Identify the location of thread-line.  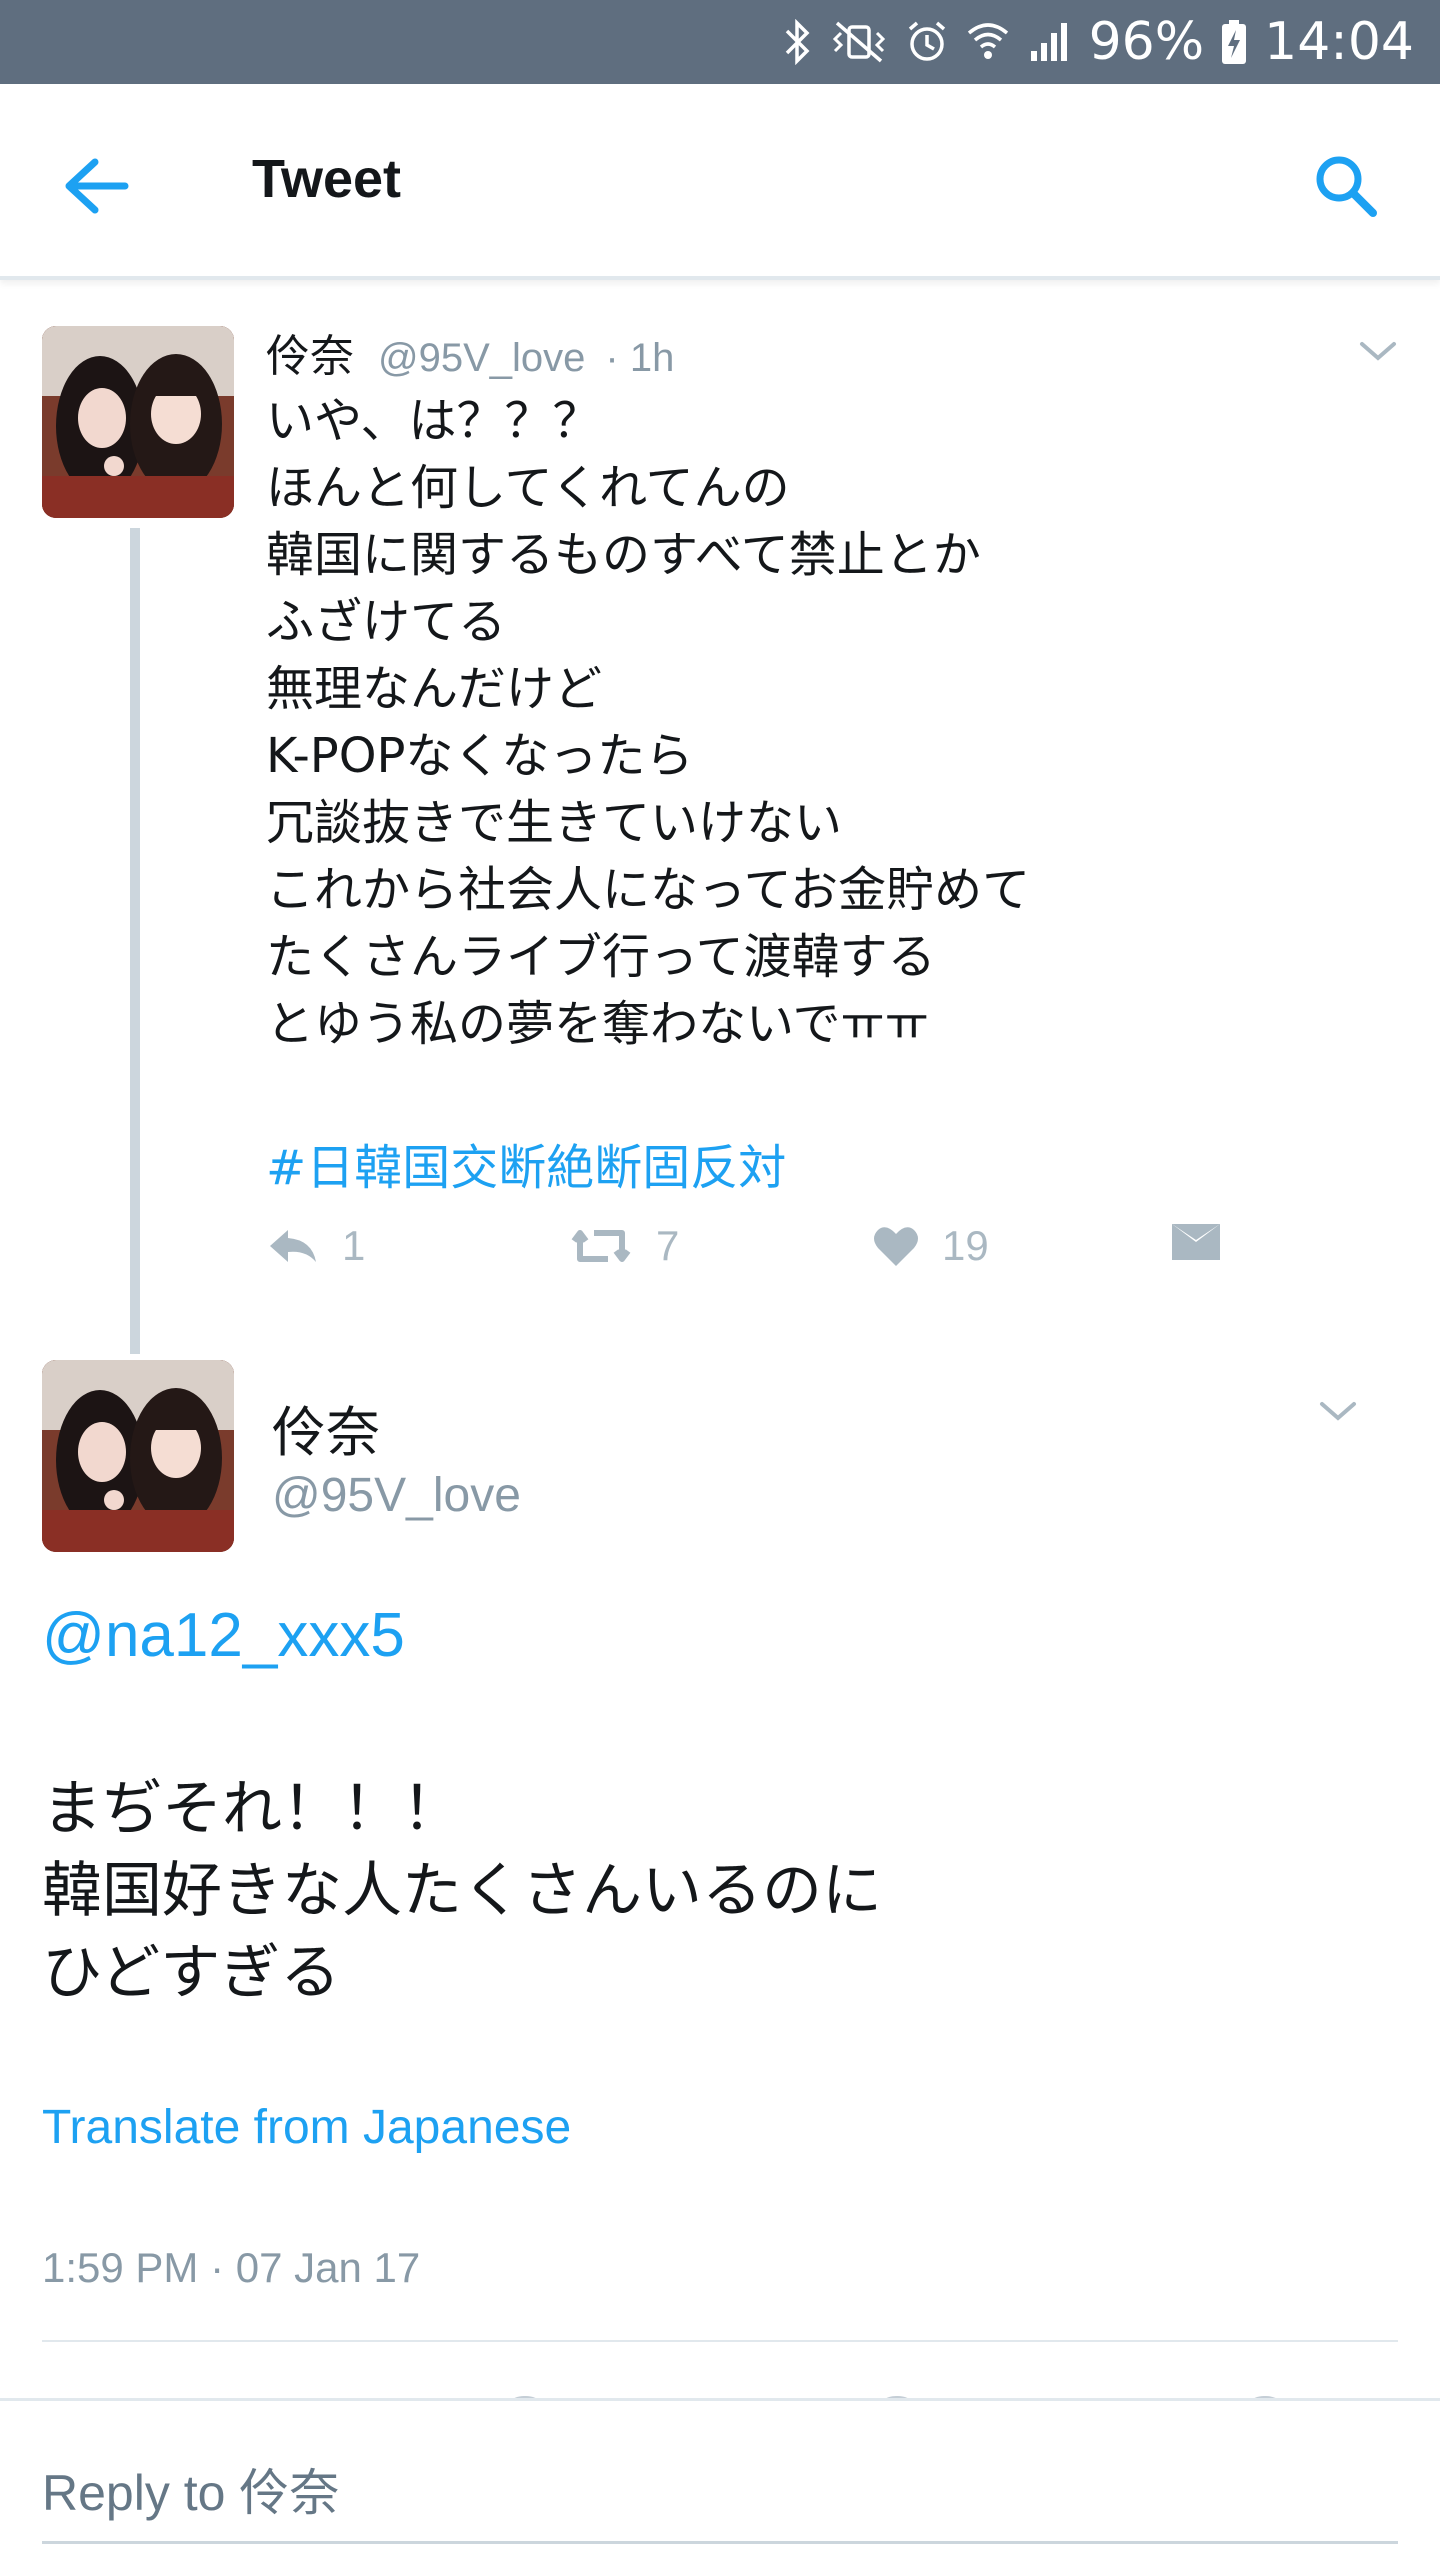
(135, 941).